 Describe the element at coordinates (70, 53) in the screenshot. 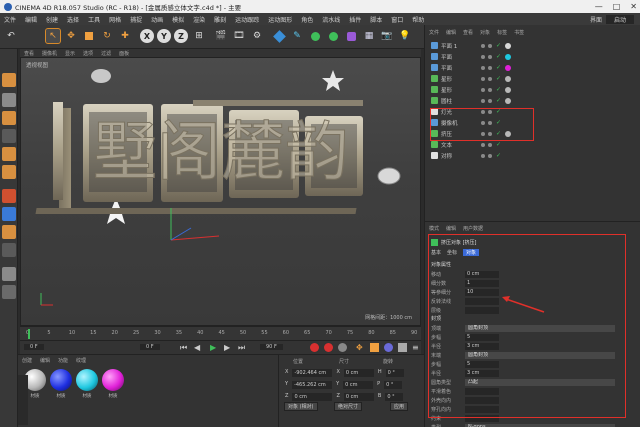

I see `viewport-menu-display: 显示` at that location.